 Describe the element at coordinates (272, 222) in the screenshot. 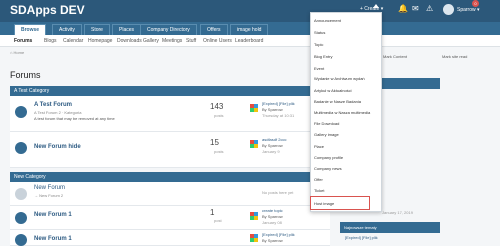

I see `last-post-date: January 08` at that location.